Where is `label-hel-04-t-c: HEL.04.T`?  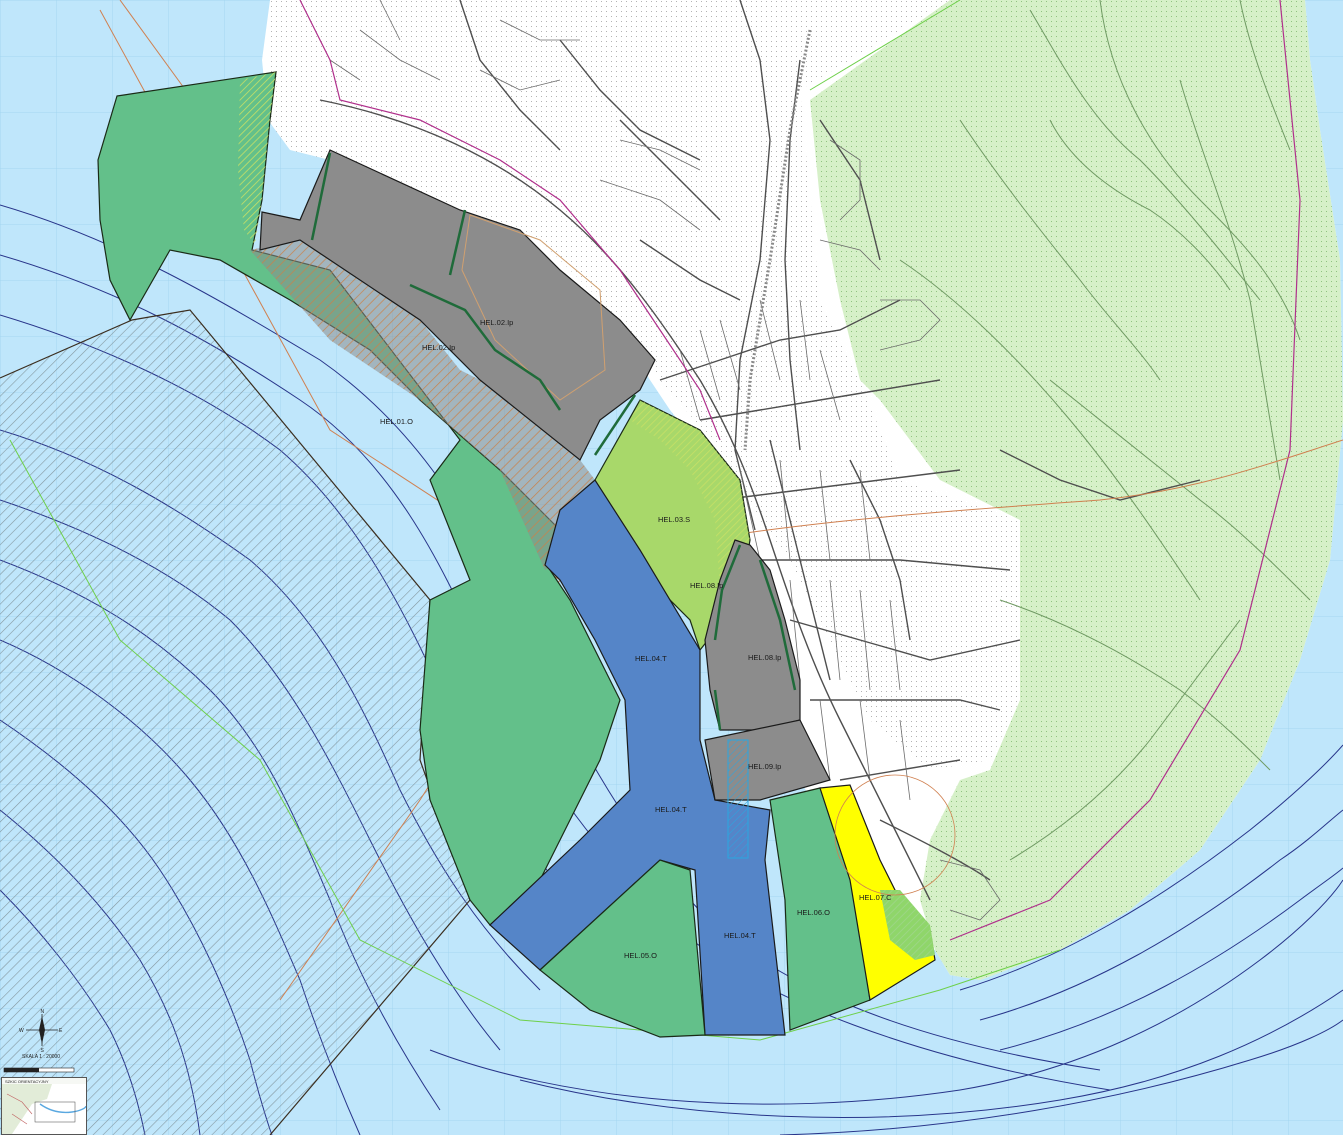 label-hel-04-t-c: HEL.04.T is located at coordinates (740, 935).